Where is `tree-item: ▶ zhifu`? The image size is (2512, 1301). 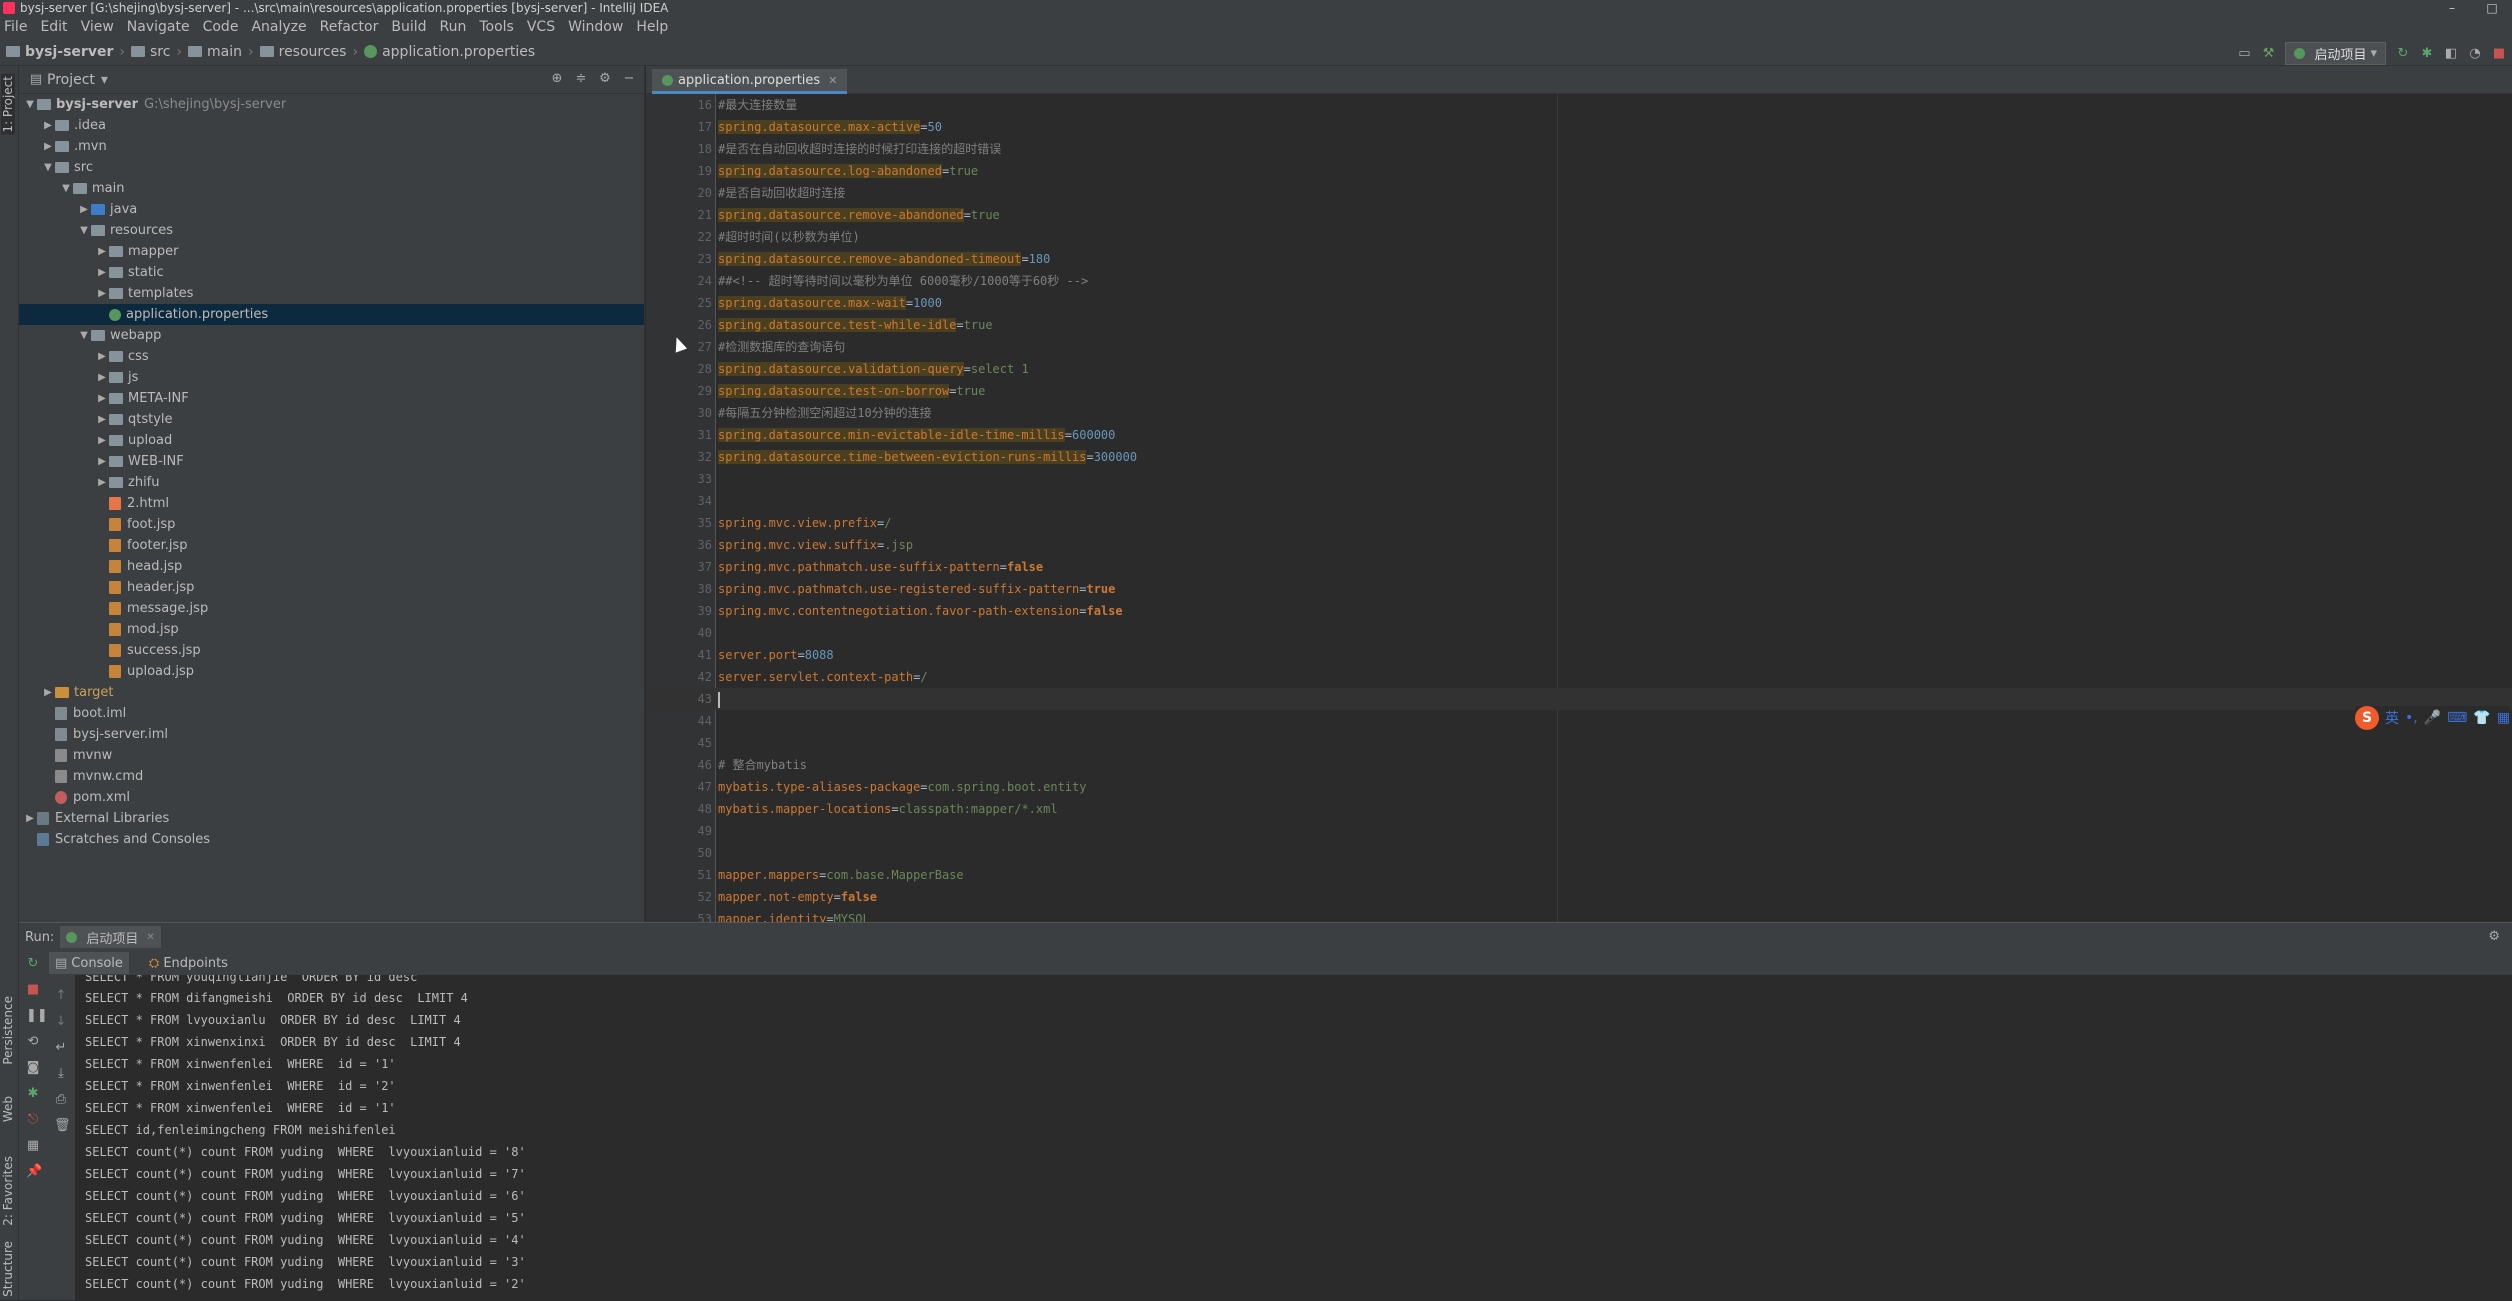 tree-item: ▶ zhifu is located at coordinates (331, 482).